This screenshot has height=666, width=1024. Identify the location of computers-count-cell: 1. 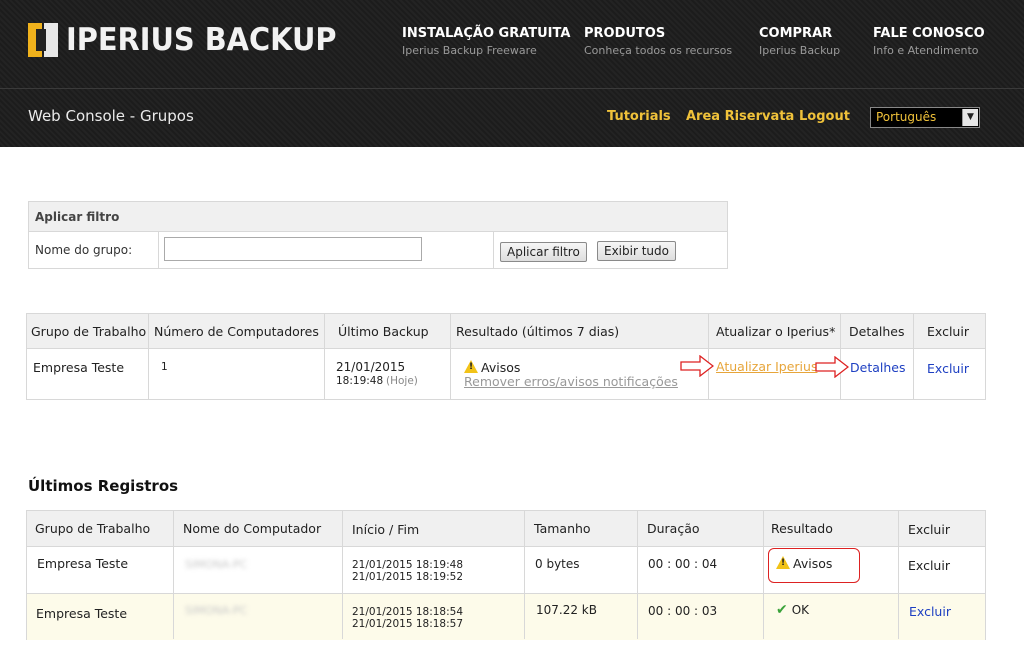
(164, 367).